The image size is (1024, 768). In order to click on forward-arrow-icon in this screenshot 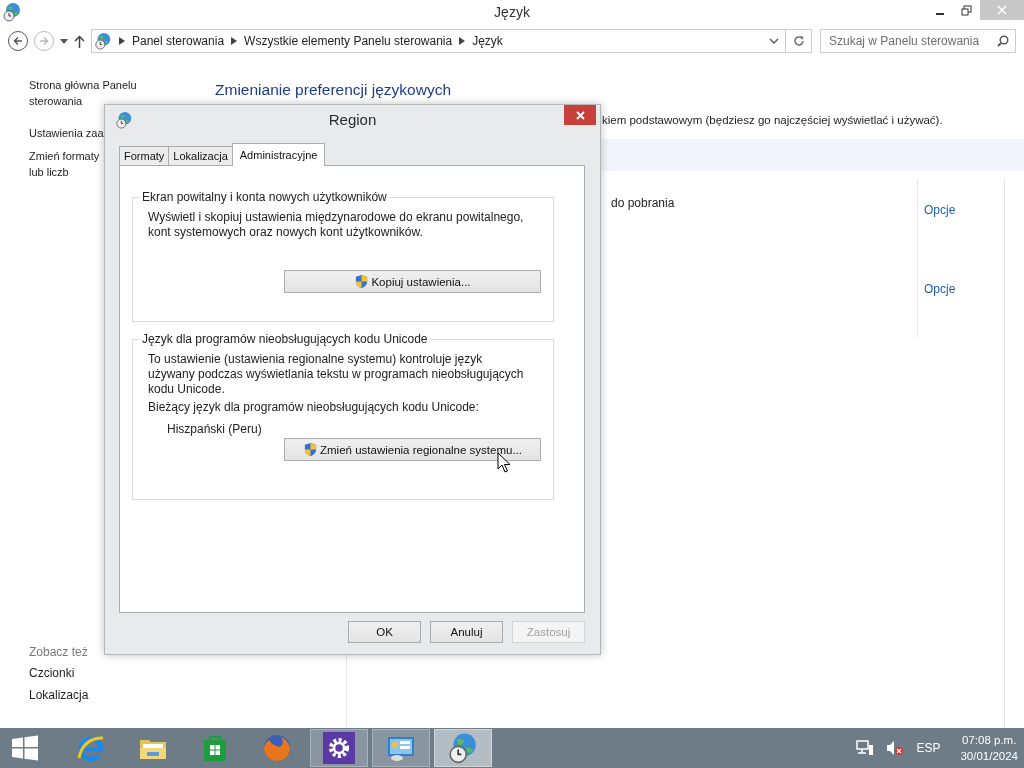, I will do `click(44, 41)`.